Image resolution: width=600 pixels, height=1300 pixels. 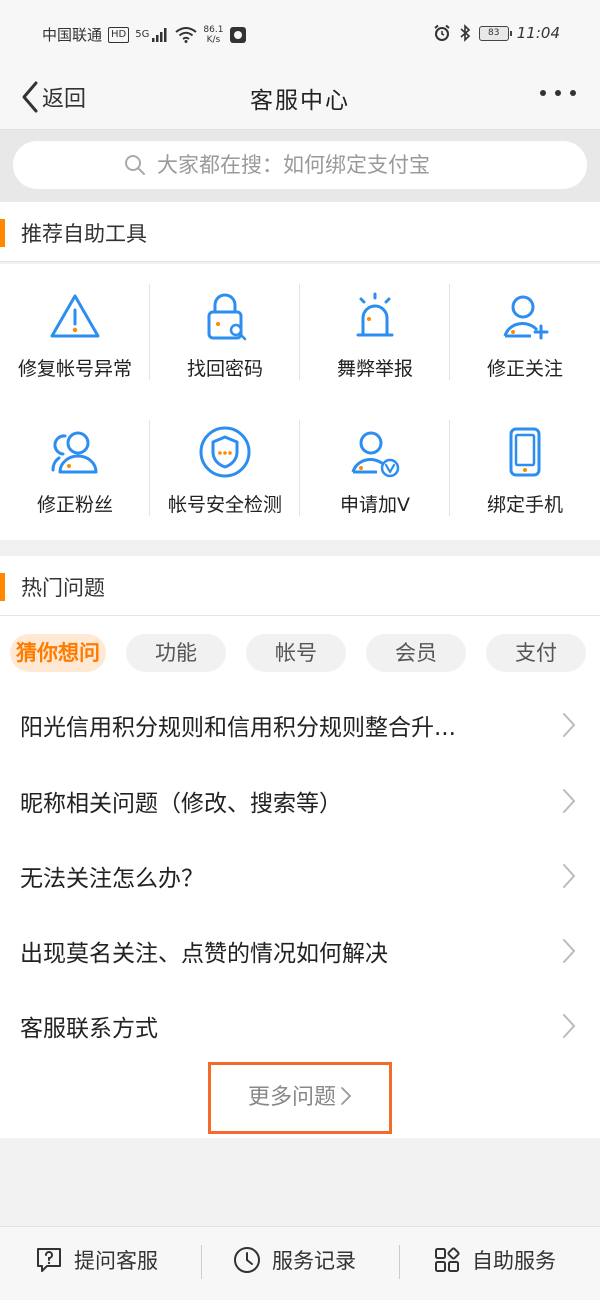 What do you see at coordinates (181, 804) in the screenshot?
I see `question-text: 昵称相关问题（修改、搜索等）` at bounding box center [181, 804].